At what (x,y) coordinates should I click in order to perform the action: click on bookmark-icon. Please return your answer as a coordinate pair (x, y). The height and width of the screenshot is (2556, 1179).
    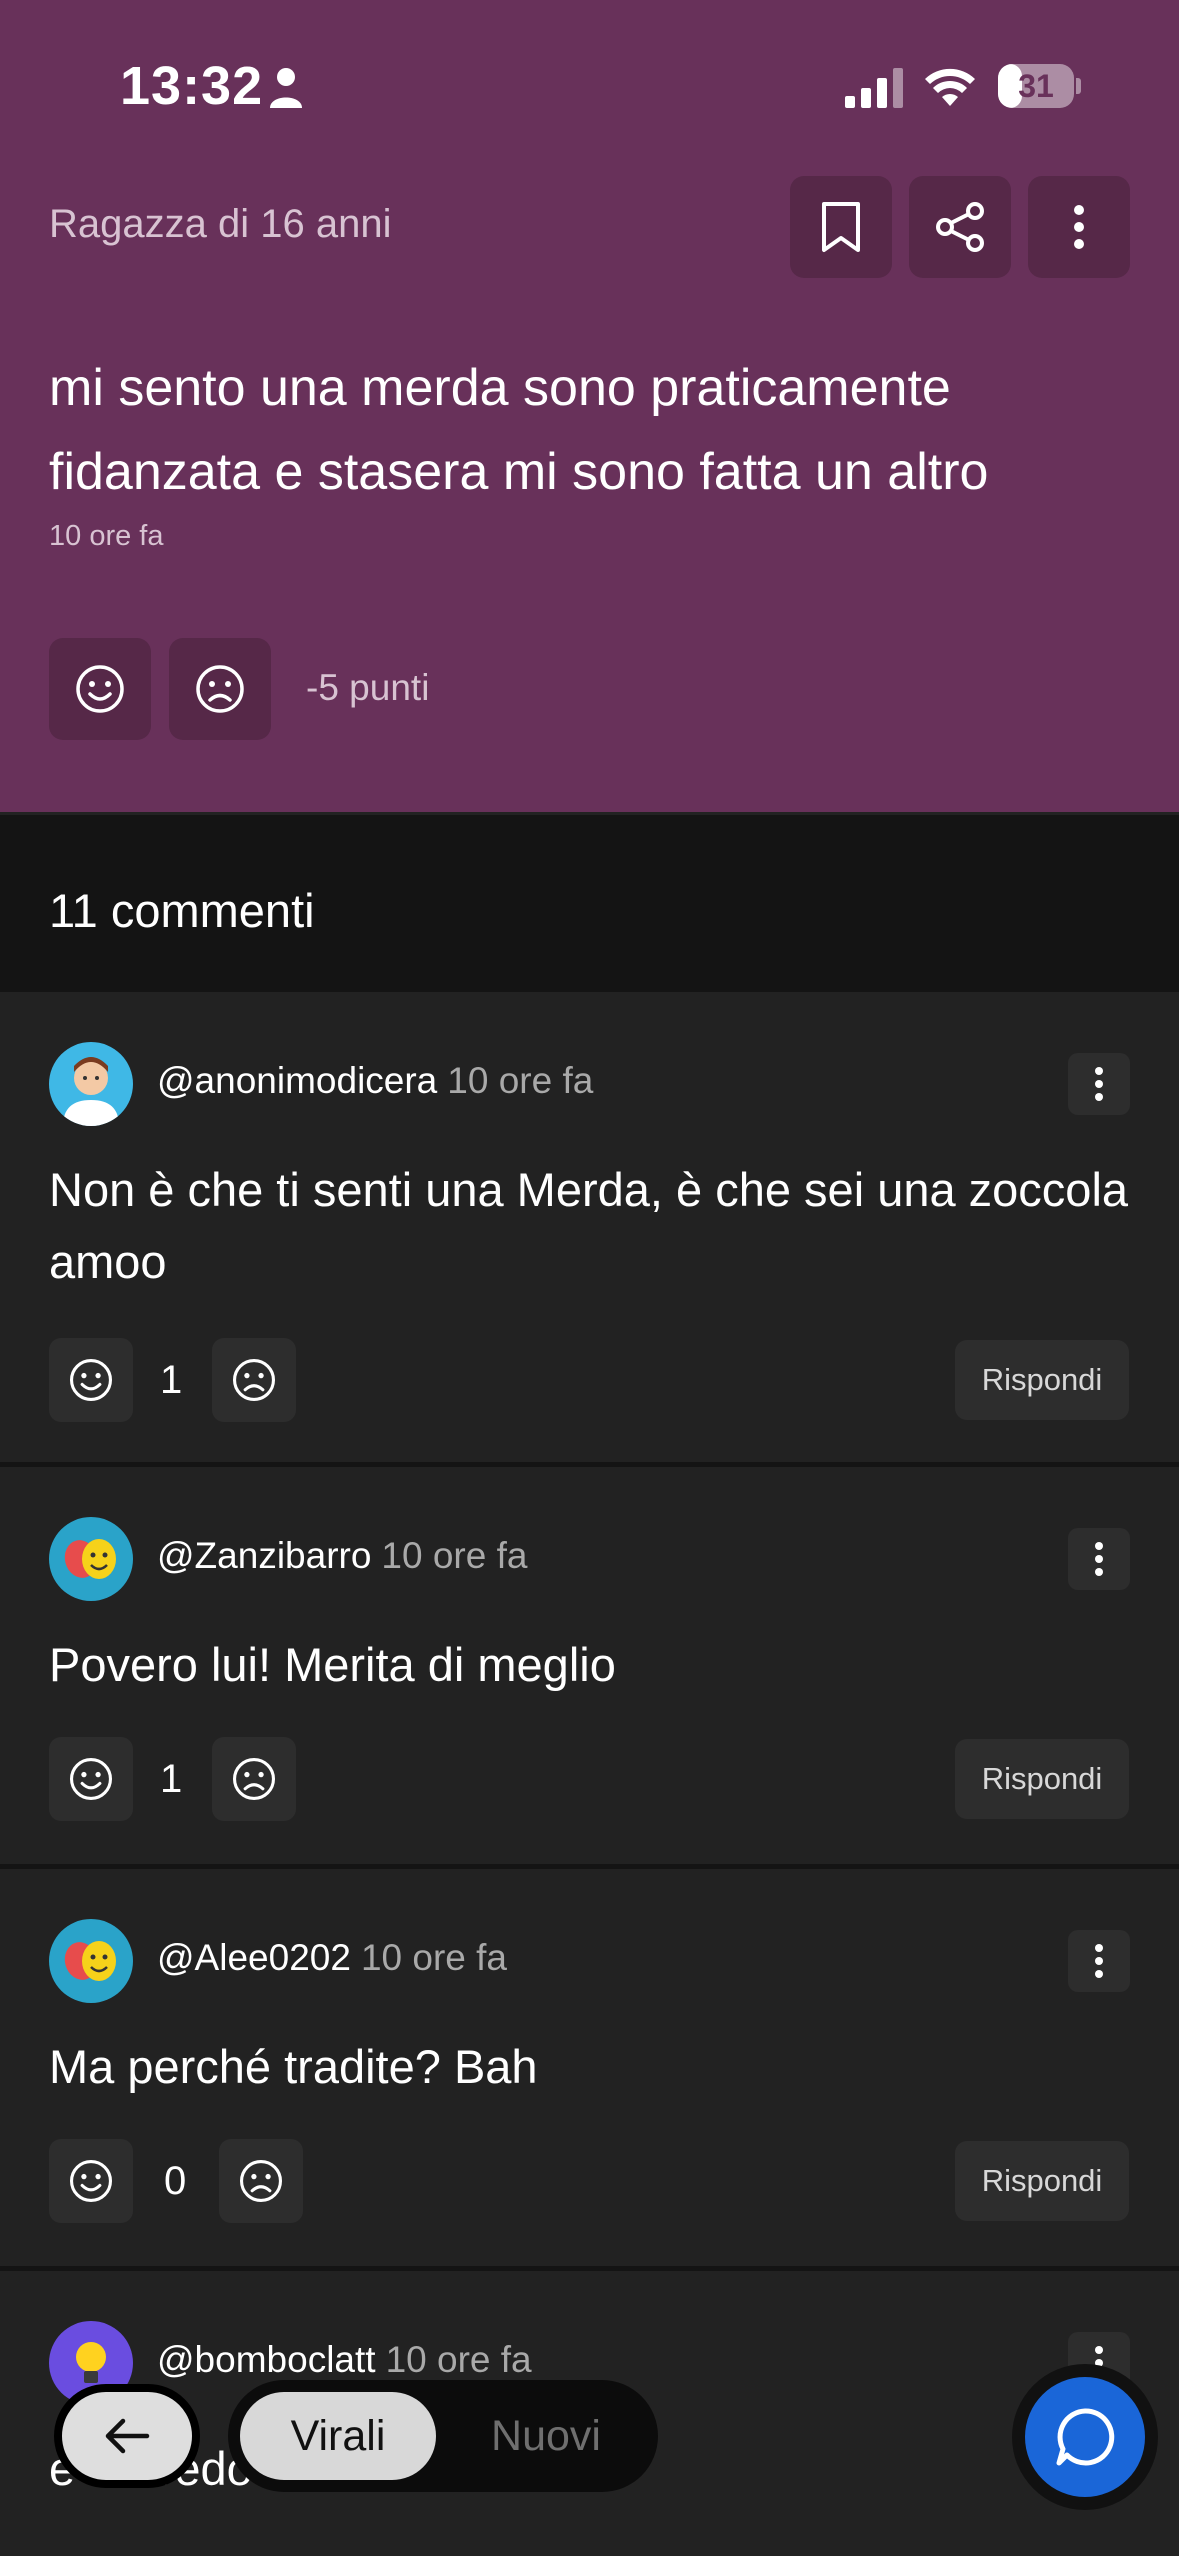
    Looking at the image, I should click on (841, 227).